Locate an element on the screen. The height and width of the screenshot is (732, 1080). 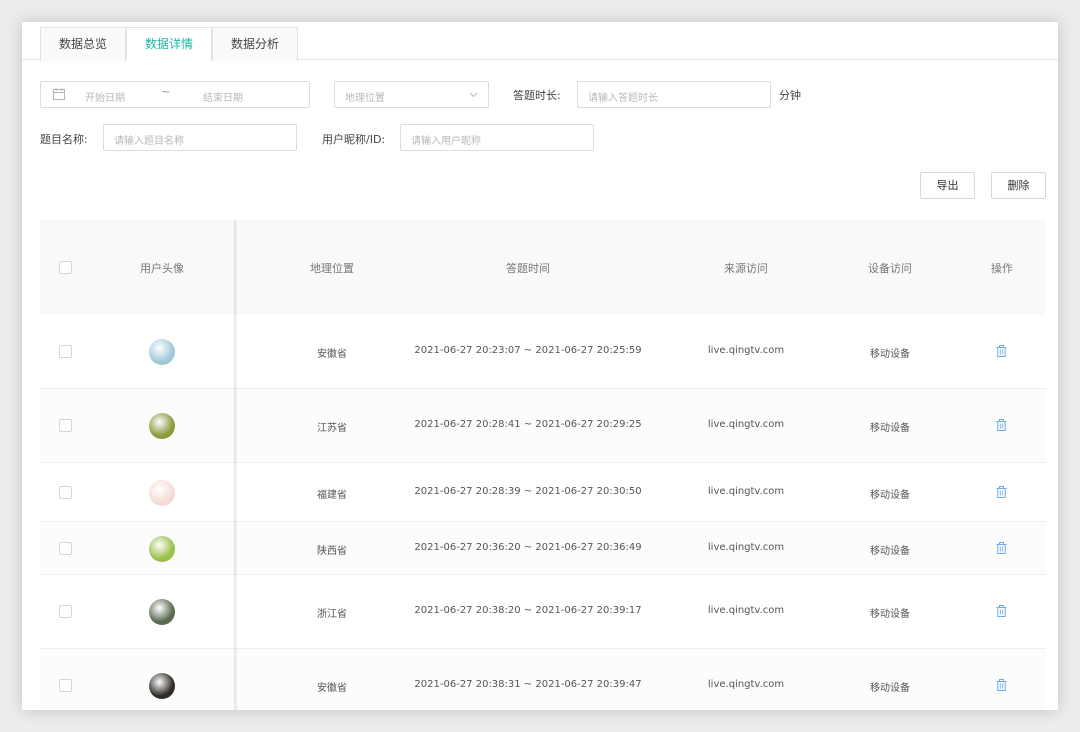
location-select-placeholder: 地理位置 is located at coordinates (365, 98).